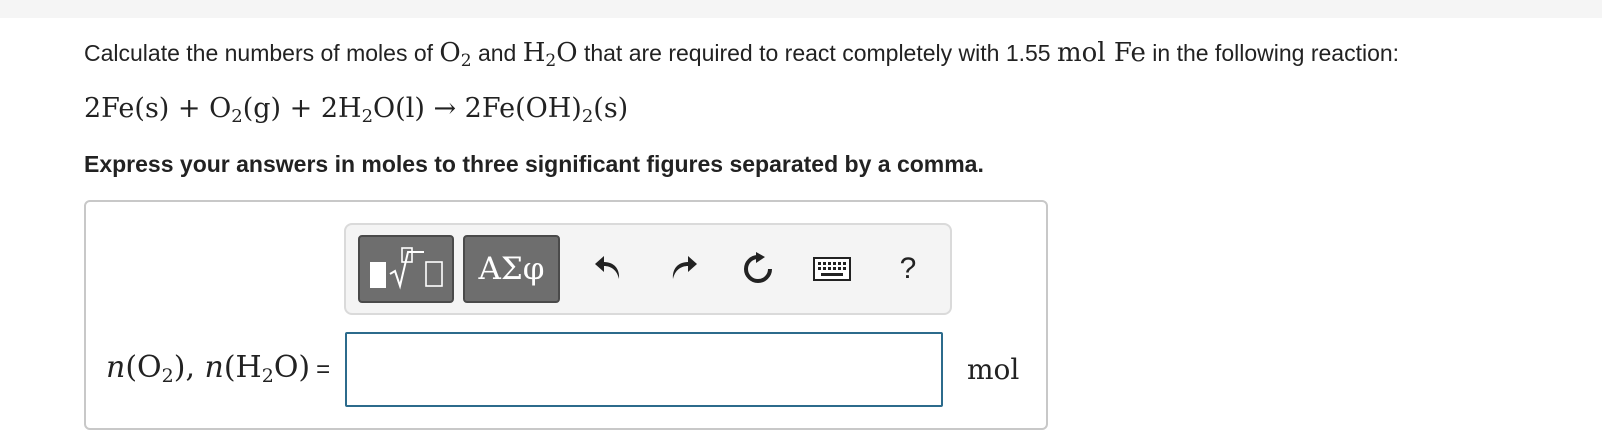 Image resolution: width=1602 pixels, height=448 pixels. I want to click on redo-icon, so click(684, 269).